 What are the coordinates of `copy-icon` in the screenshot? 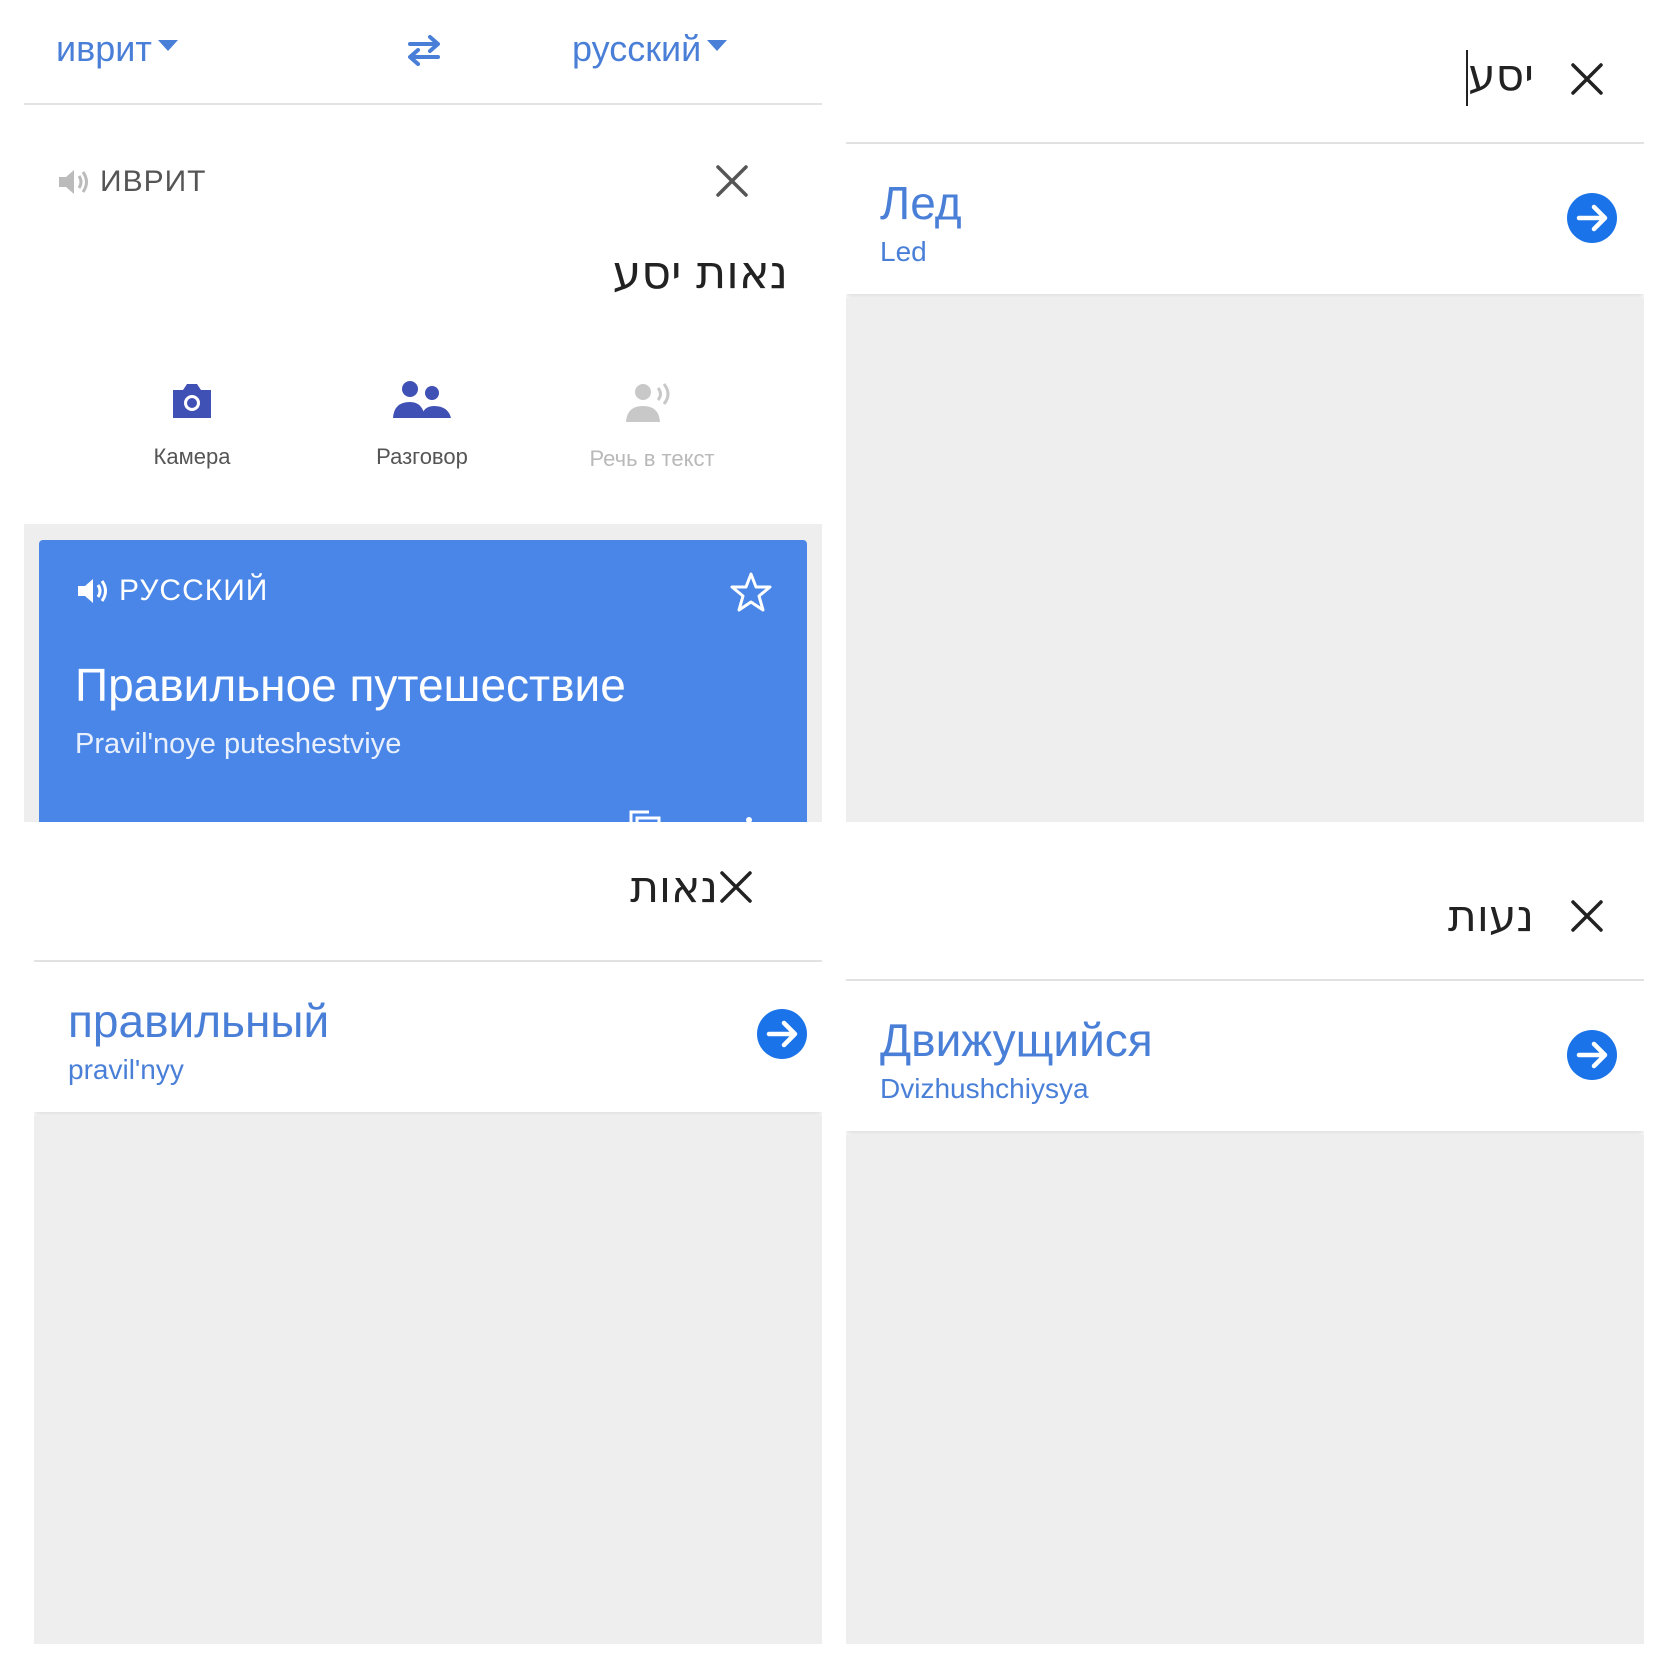 It's located at (699, 815).